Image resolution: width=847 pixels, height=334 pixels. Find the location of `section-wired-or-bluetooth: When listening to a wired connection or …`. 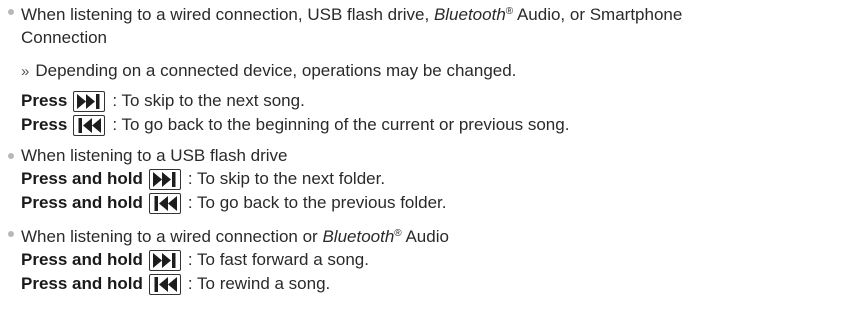

section-wired-or-bluetooth: When listening to a wired connection or … is located at coordinates (425, 235).